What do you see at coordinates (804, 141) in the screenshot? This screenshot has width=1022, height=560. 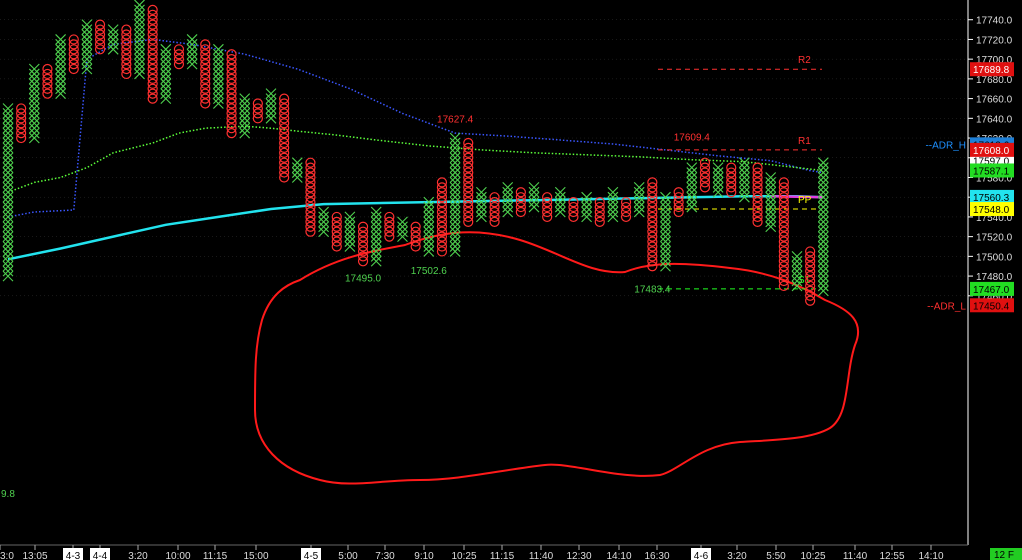 I see `level-label-r1: R1` at bounding box center [804, 141].